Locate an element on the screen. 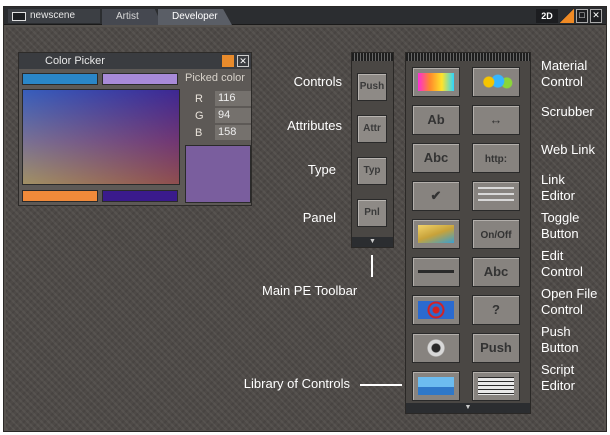 The image size is (610, 435). library-button-slider is located at coordinates (436, 272).